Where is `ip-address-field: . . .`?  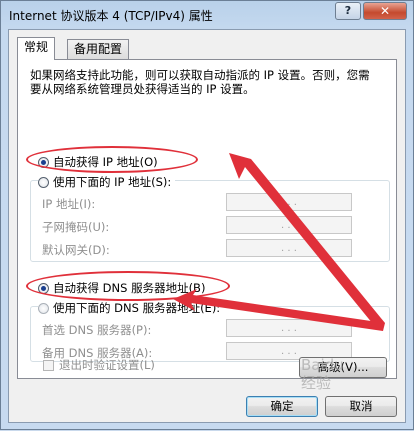 ip-address-field: . . . is located at coordinates (289, 202).